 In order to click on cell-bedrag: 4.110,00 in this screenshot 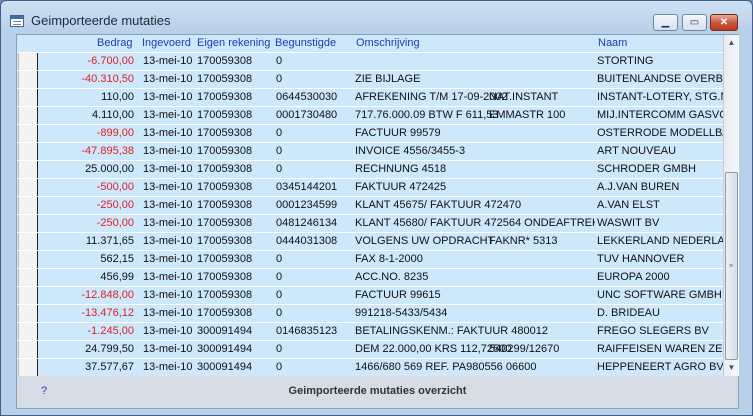, I will do `click(112, 115)`.